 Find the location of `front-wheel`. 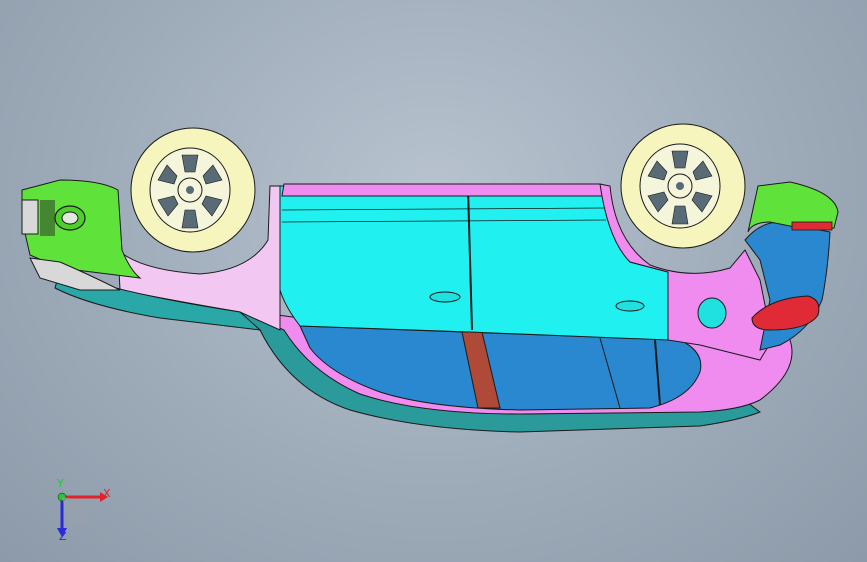

front-wheel is located at coordinates (193, 190).